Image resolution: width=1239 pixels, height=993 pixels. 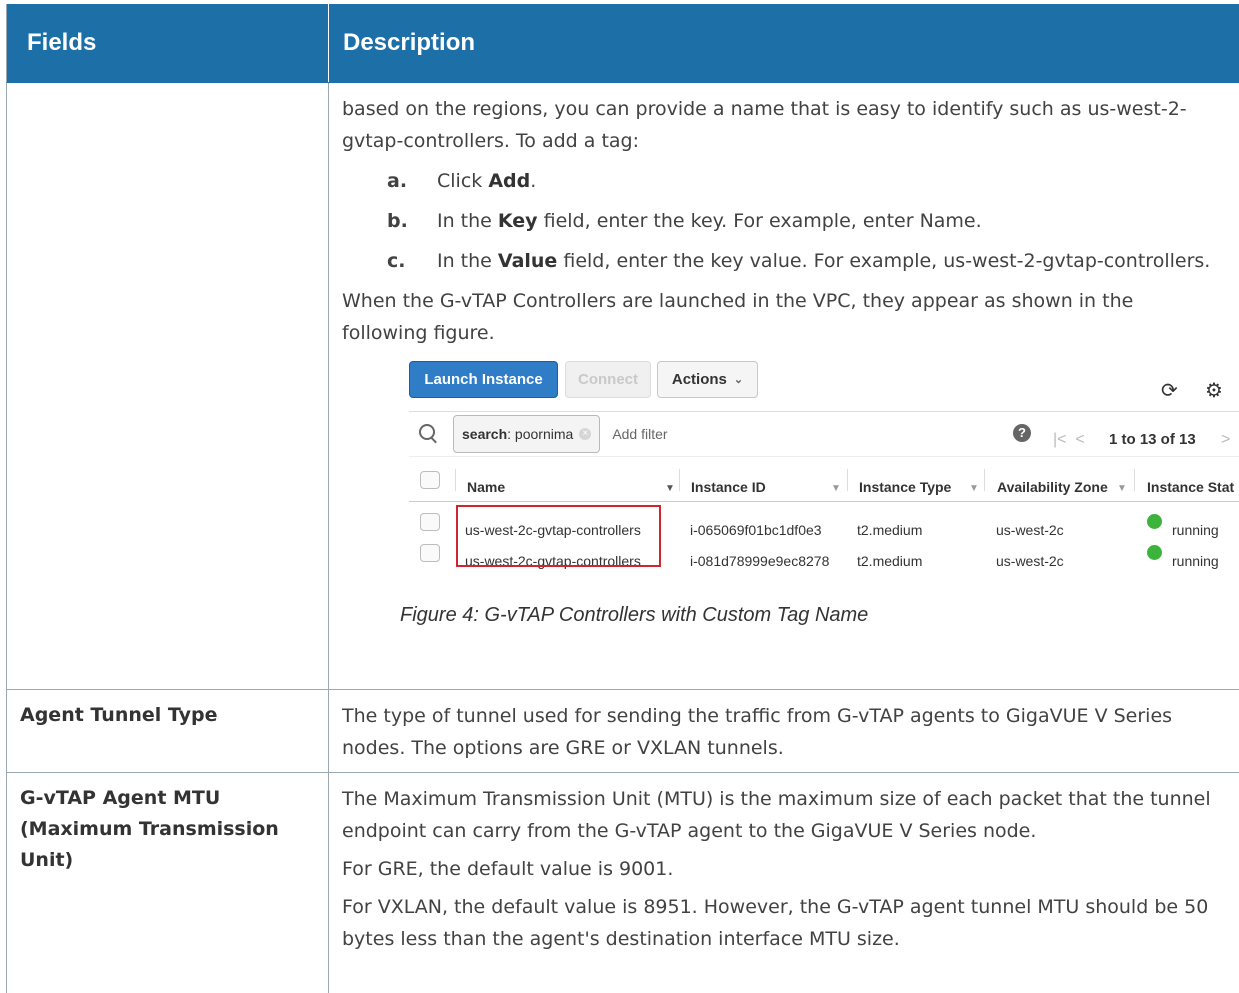 What do you see at coordinates (533, 181) in the screenshot?
I see `step-text: .` at bounding box center [533, 181].